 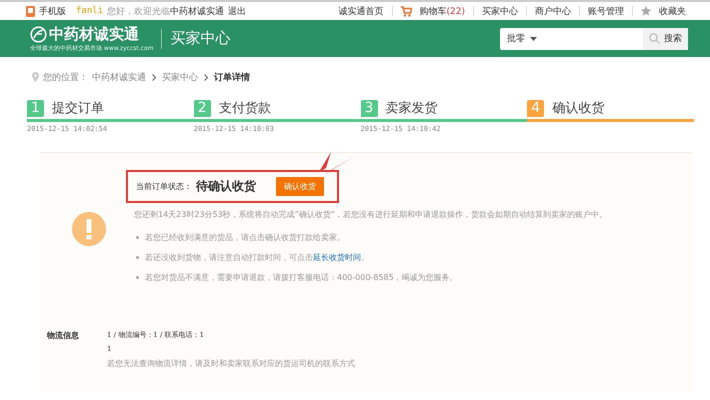 What do you see at coordinates (406, 11) in the screenshot?
I see `cart-icon` at bounding box center [406, 11].